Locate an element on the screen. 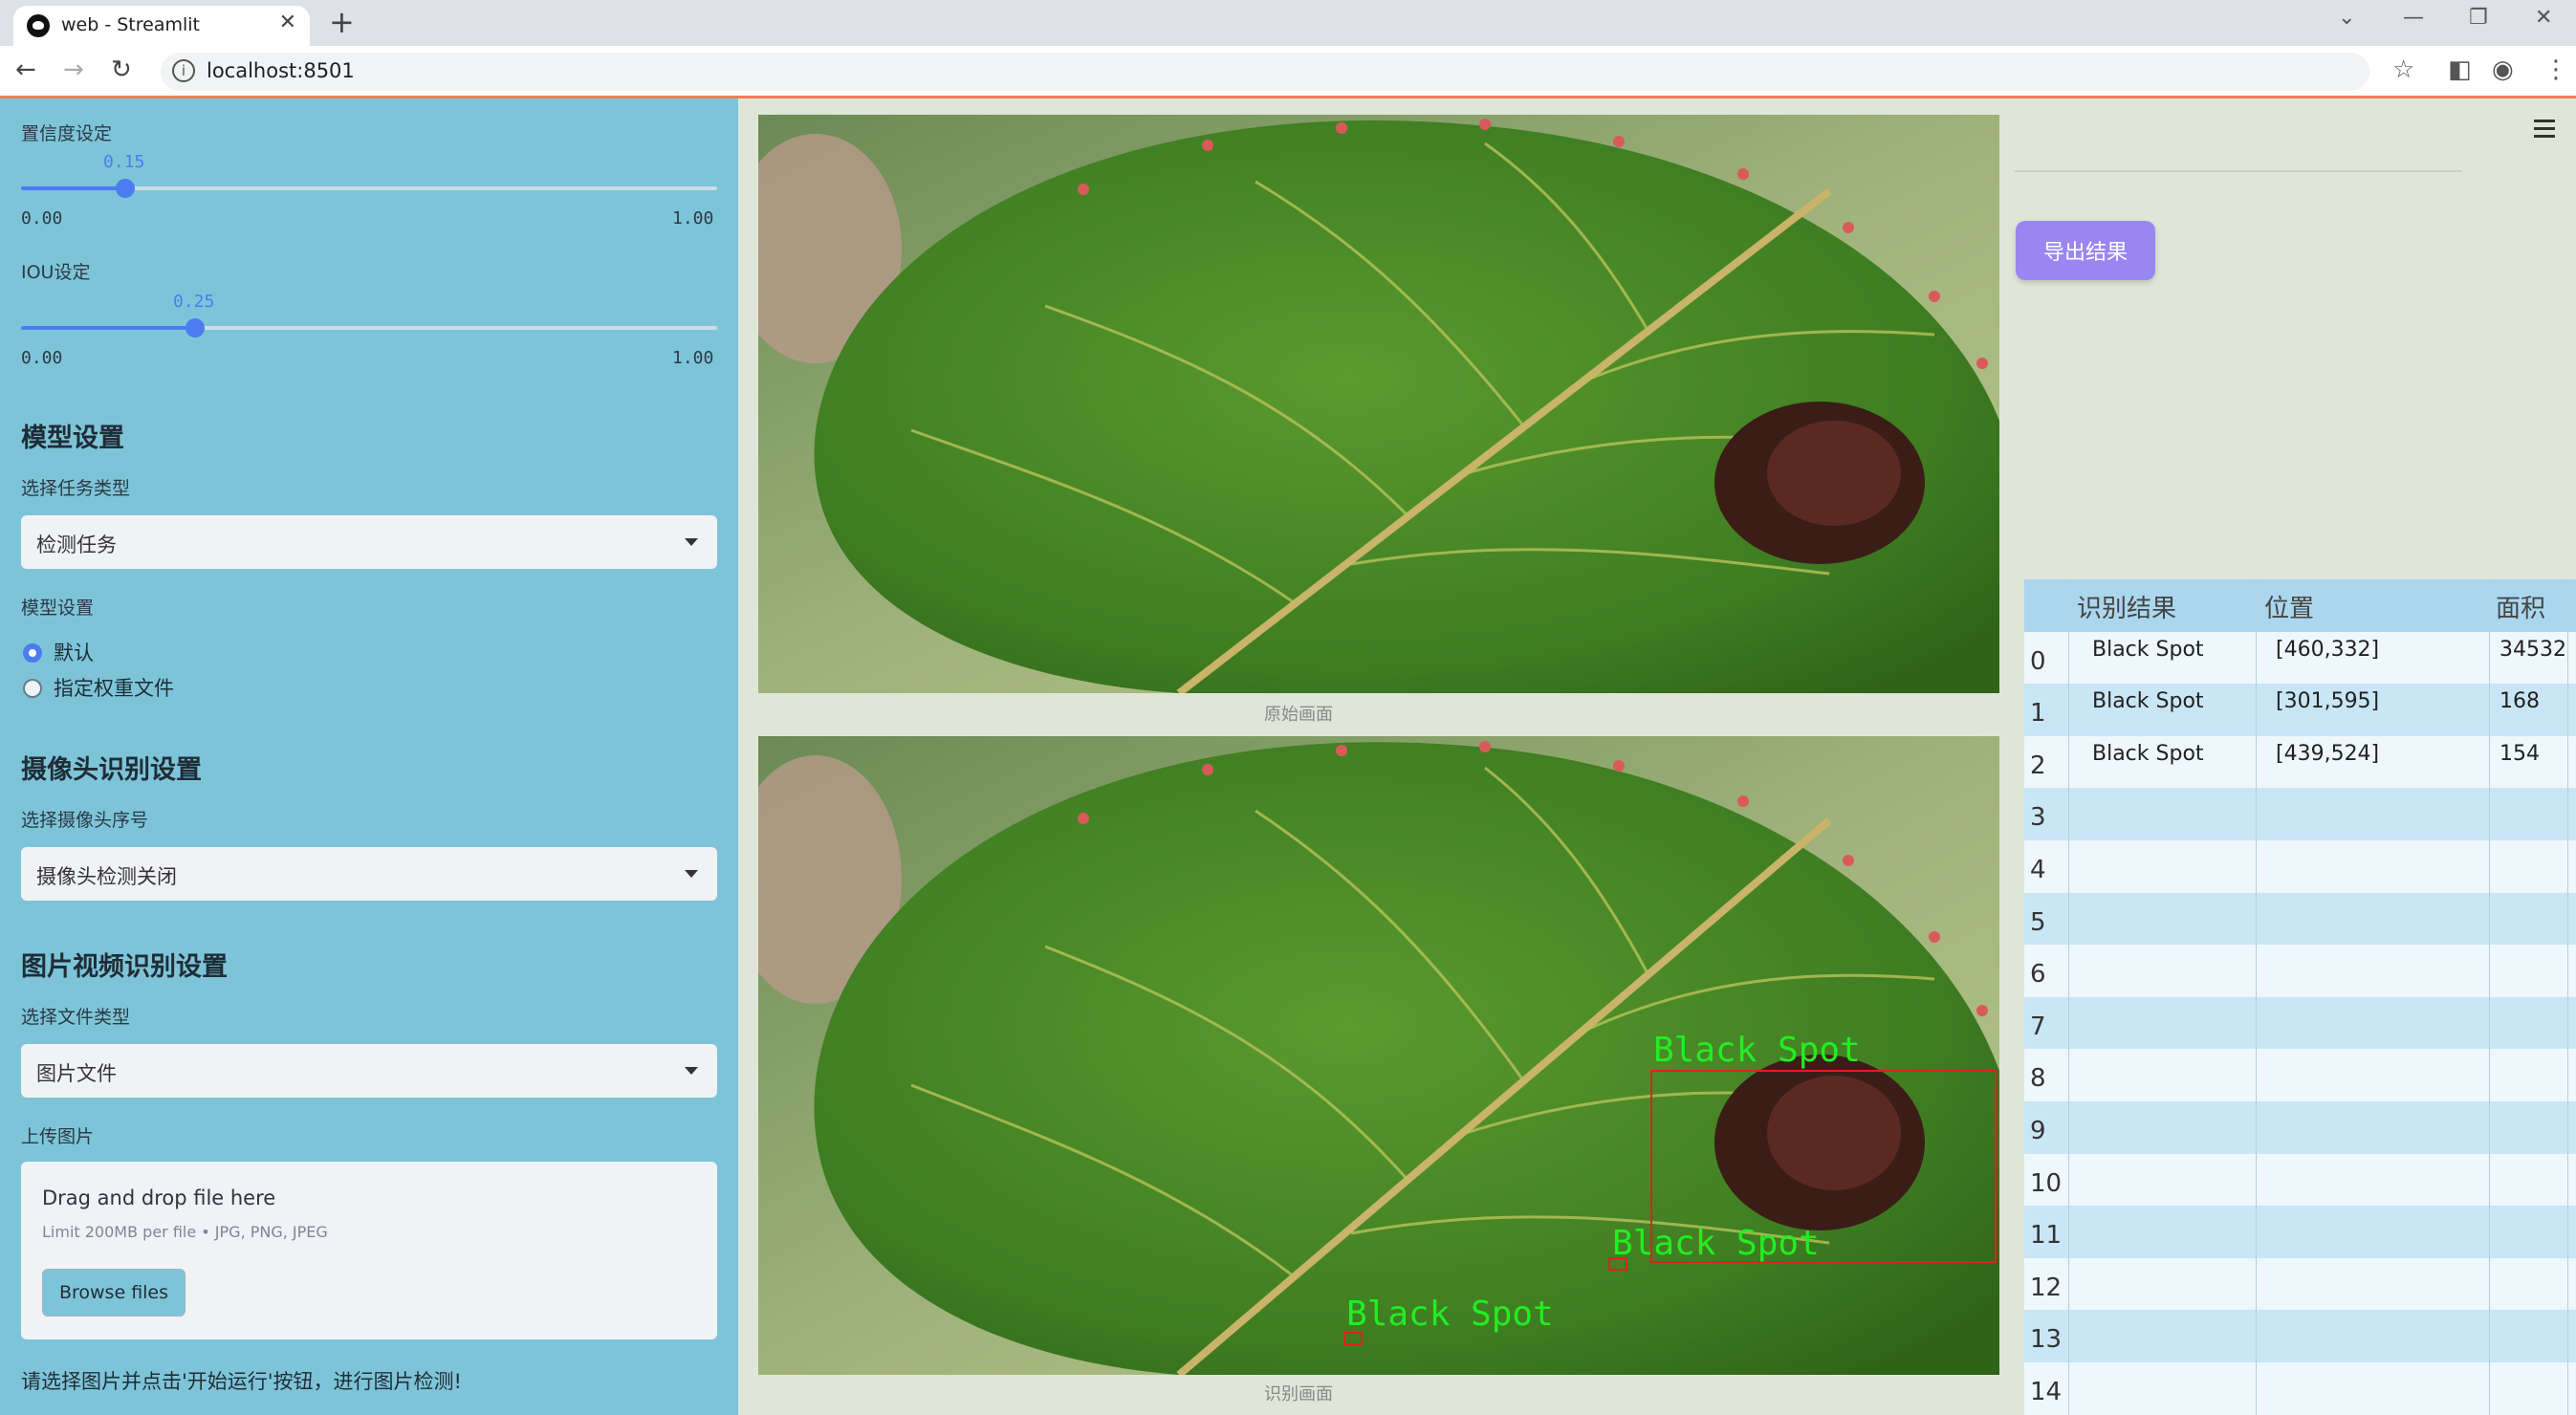  table-row: 6 is located at coordinates (2300, 971).